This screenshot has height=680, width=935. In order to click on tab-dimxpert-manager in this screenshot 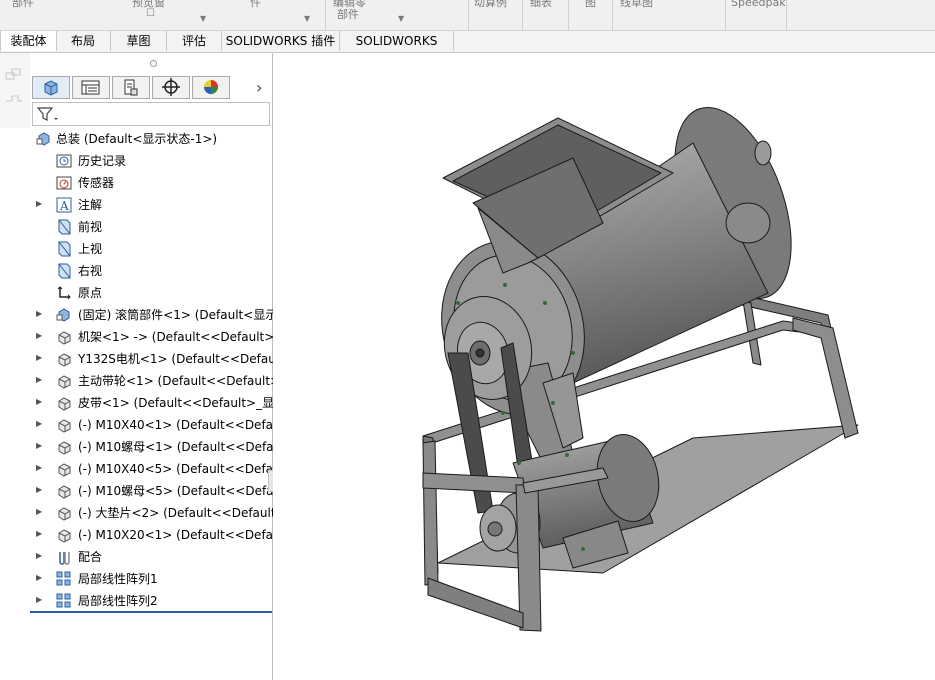, I will do `click(171, 87)`.